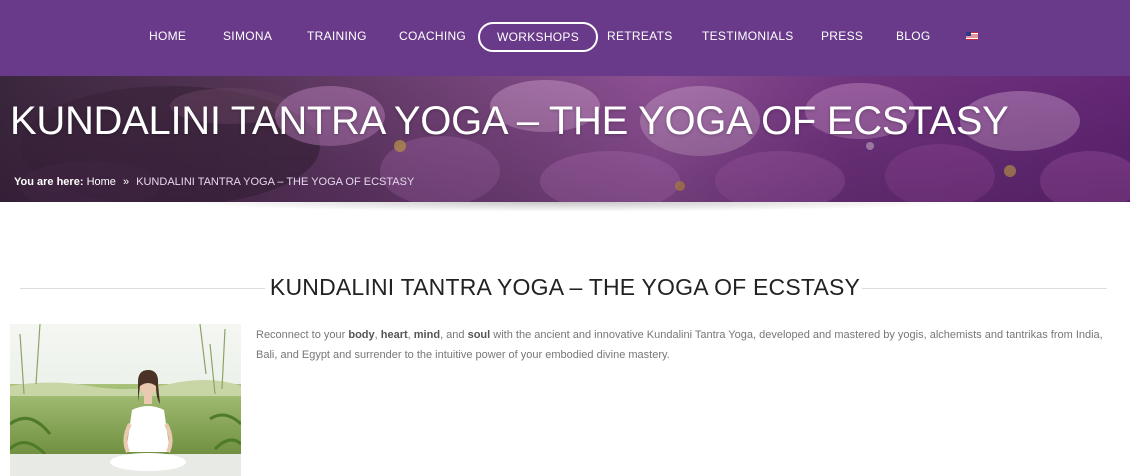  What do you see at coordinates (247, 36) in the screenshot?
I see `nav-item-simona: SIMONA` at bounding box center [247, 36].